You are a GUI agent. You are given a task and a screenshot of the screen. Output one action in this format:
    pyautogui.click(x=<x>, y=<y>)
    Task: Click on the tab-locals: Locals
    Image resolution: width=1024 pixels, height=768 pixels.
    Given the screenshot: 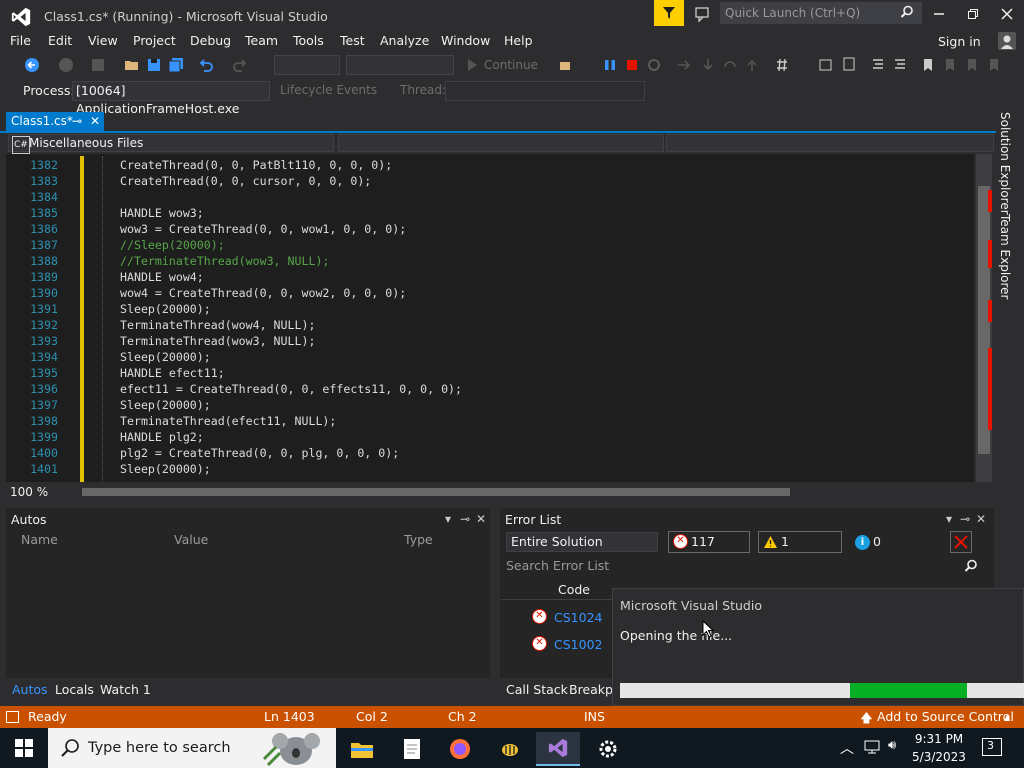 What is the action you would take?
    pyautogui.click(x=74, y=689)
    